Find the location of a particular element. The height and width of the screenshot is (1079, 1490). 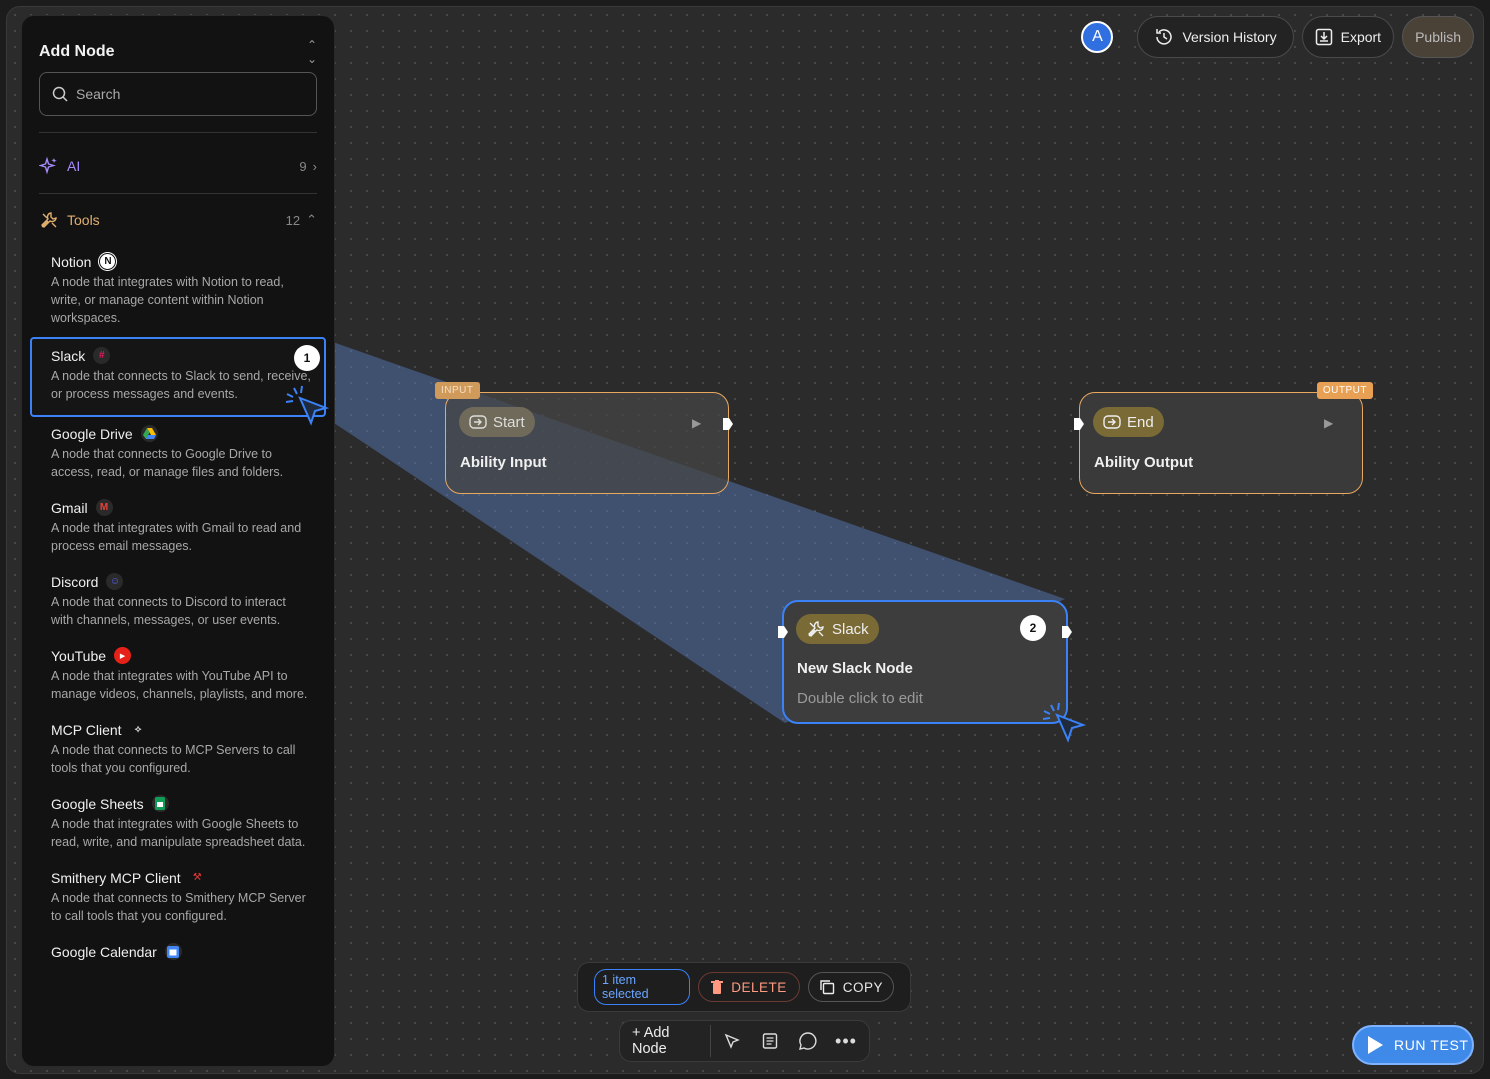

end-node-title: Ability Output is located at coordinates (1144, 462).